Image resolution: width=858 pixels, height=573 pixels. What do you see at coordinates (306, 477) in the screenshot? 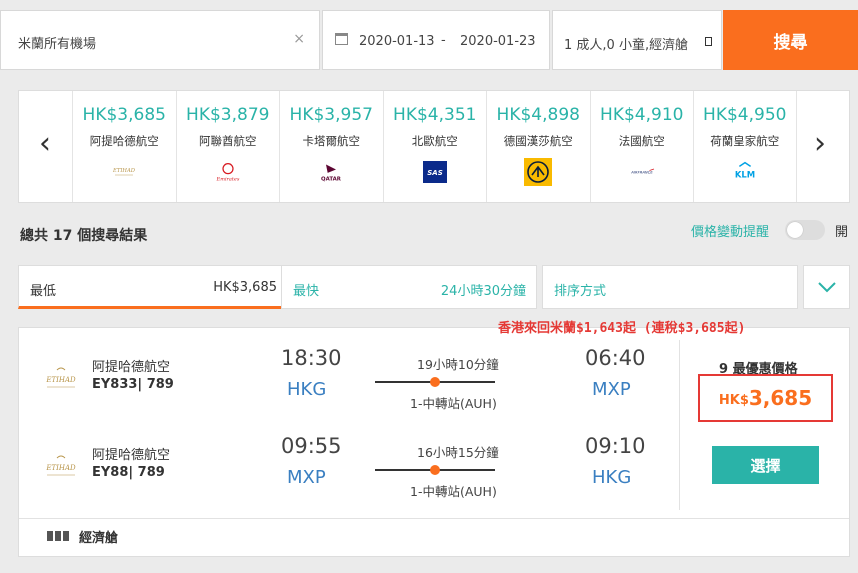
I see `departure-airport: MXP` at bounding box center [306, 477].